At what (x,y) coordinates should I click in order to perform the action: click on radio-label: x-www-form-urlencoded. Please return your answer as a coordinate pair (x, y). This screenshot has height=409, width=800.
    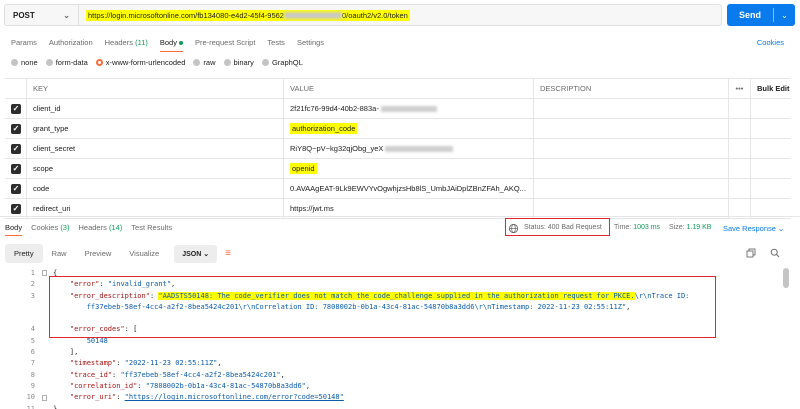
    Looking at the image, I should click on (145, 62).